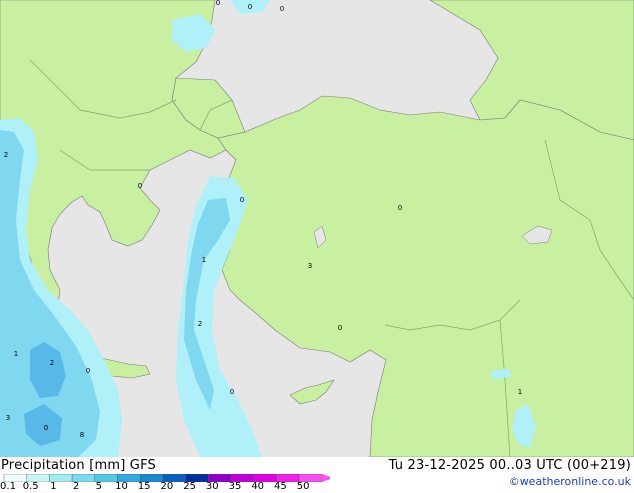 This screenshot has height=493, width=634. What do you see at coordinates (509, 465) in the screenshot?
I see `valid-time-label: Tu 23-12-2025 00..03 UTC (00+219)` at bounding box center [509, 465].